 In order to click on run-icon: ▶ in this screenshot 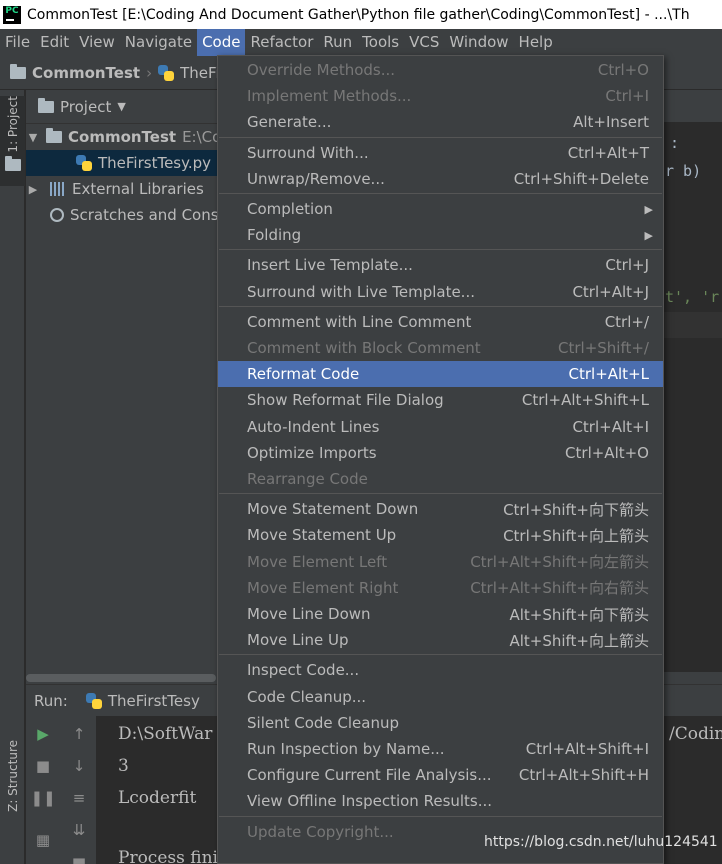, I will do `click(43, 734)`.